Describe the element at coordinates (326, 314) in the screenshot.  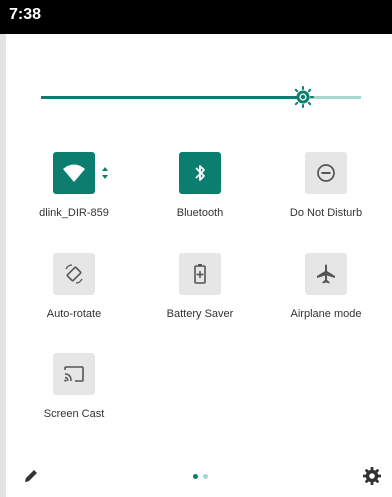
I see `tile-airplane-mode-label: Airplane mode` at that location.